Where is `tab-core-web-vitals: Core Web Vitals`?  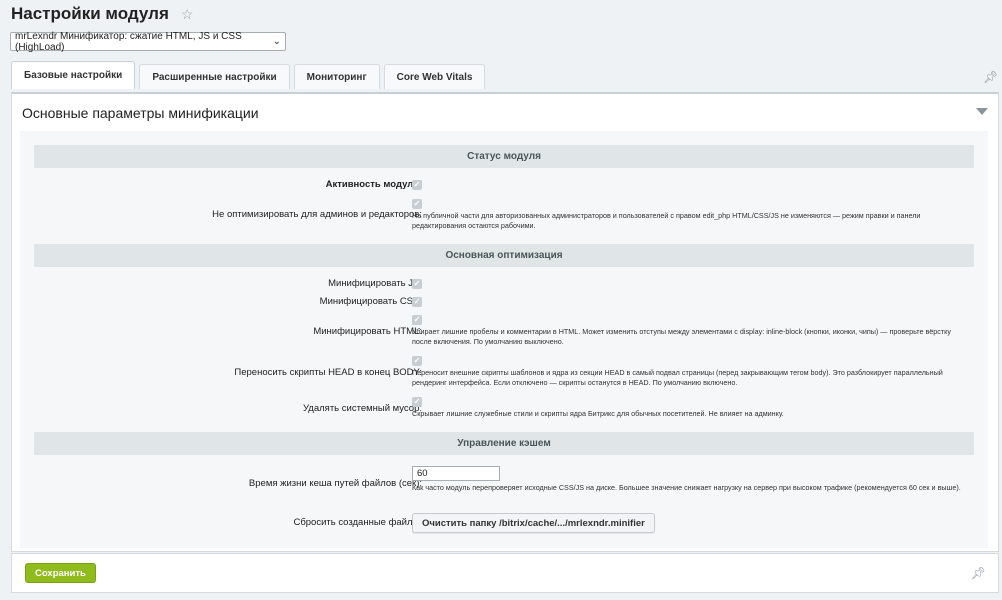
tab-core-web-vitals: Core Web Vitals is located at coordinates (434, 76).